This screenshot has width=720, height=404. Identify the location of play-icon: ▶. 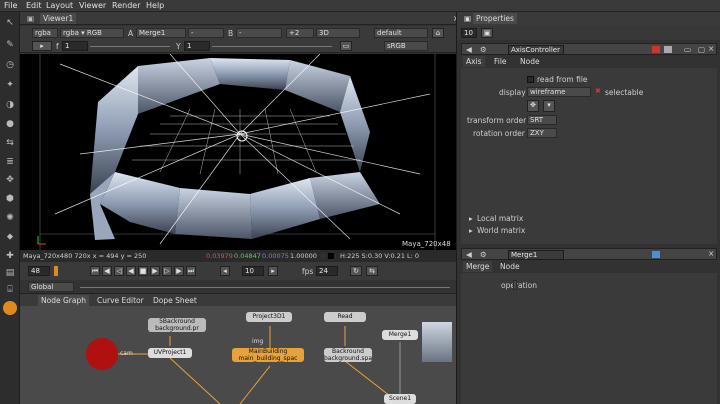
(155, 271).